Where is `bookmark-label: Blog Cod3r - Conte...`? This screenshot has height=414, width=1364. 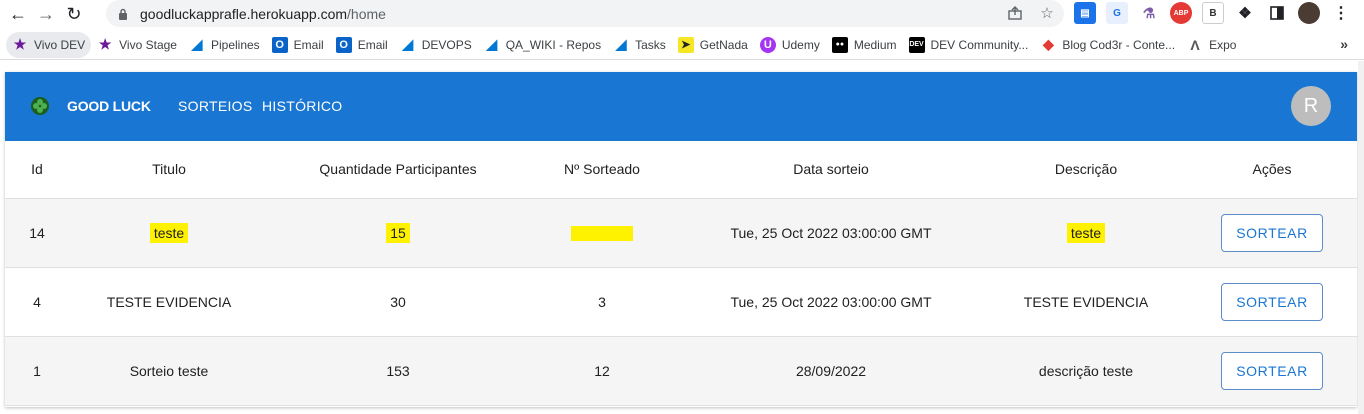 bookmark-label: Blog Cod3r - Conte... is located at coordinates (1119, 44).